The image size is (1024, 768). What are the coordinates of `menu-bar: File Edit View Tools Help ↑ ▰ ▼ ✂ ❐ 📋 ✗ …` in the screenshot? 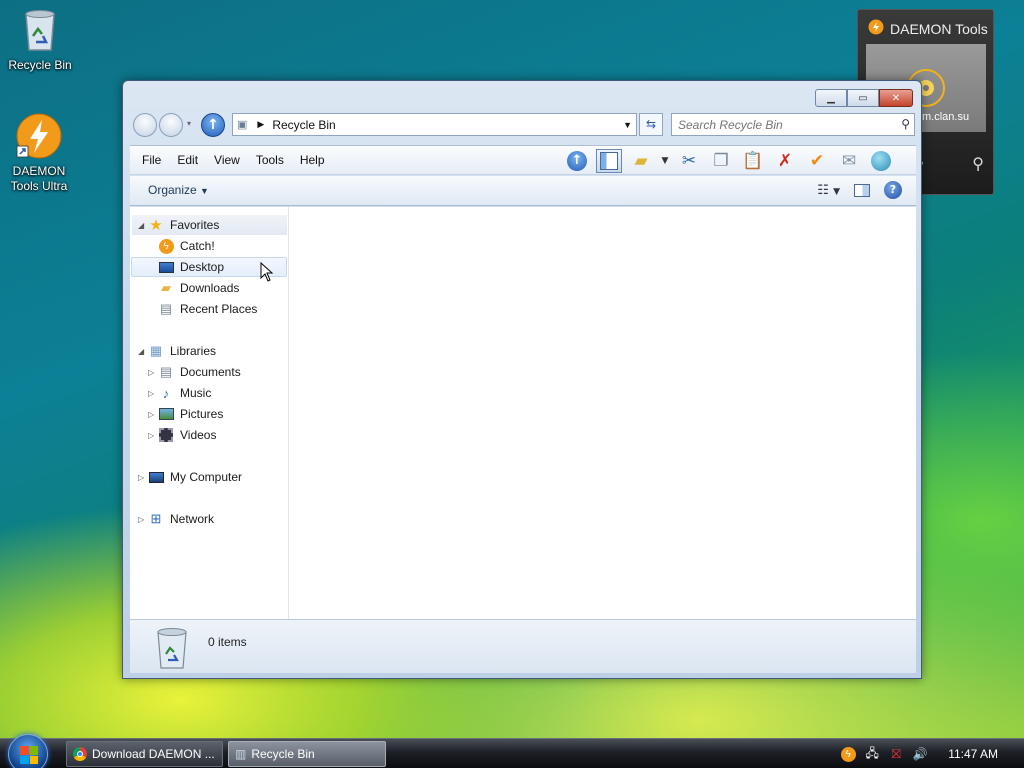 It's located at (523, 160).